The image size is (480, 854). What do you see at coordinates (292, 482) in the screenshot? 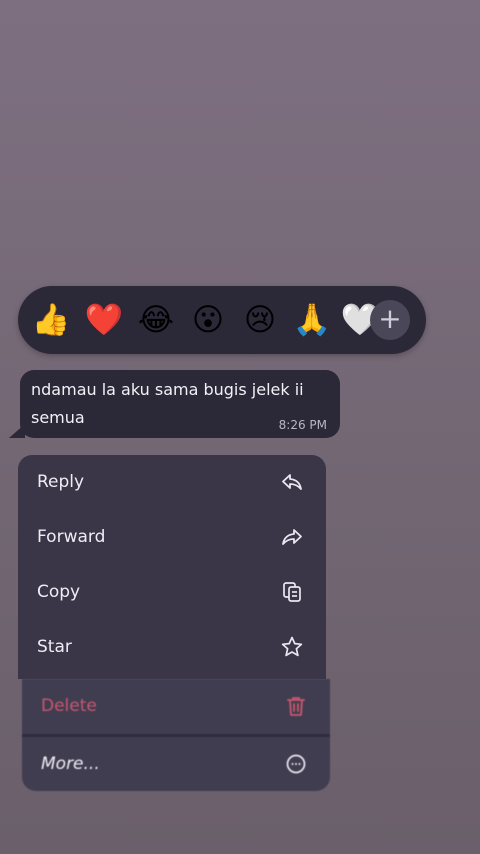
I see `reply-icon` at bounding box center [292, 482].